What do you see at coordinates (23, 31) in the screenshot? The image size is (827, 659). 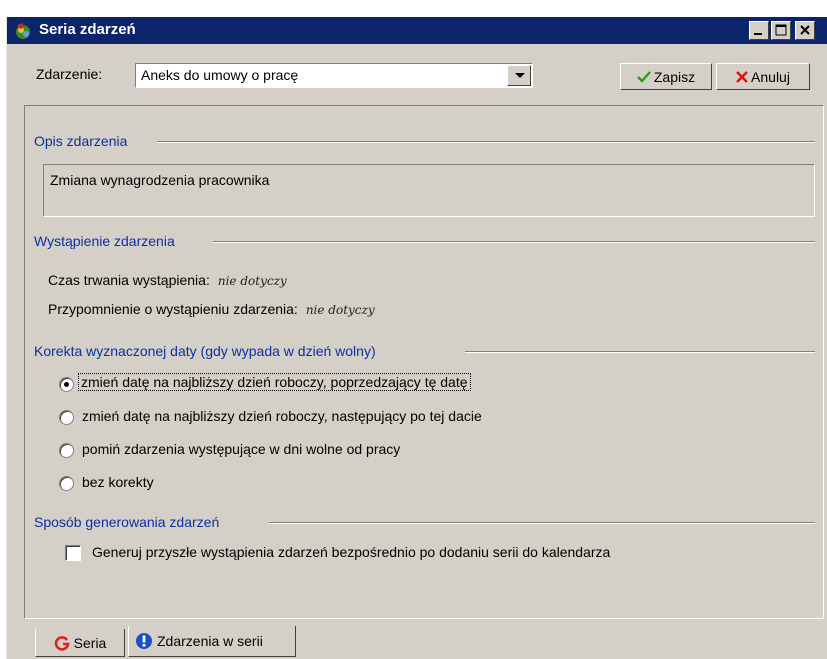 I see `app-icon` at bounding box center [23, 31].